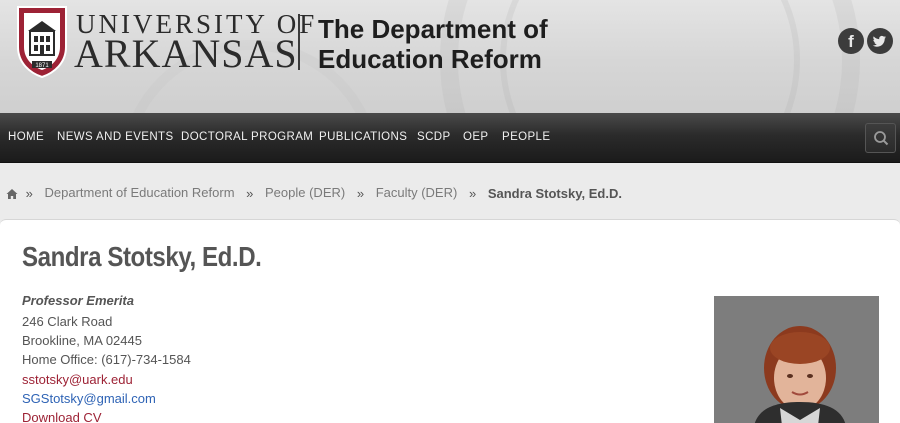 This screenshot has width=900, height=423. I want to click on profile-photo, so click(796, 359).